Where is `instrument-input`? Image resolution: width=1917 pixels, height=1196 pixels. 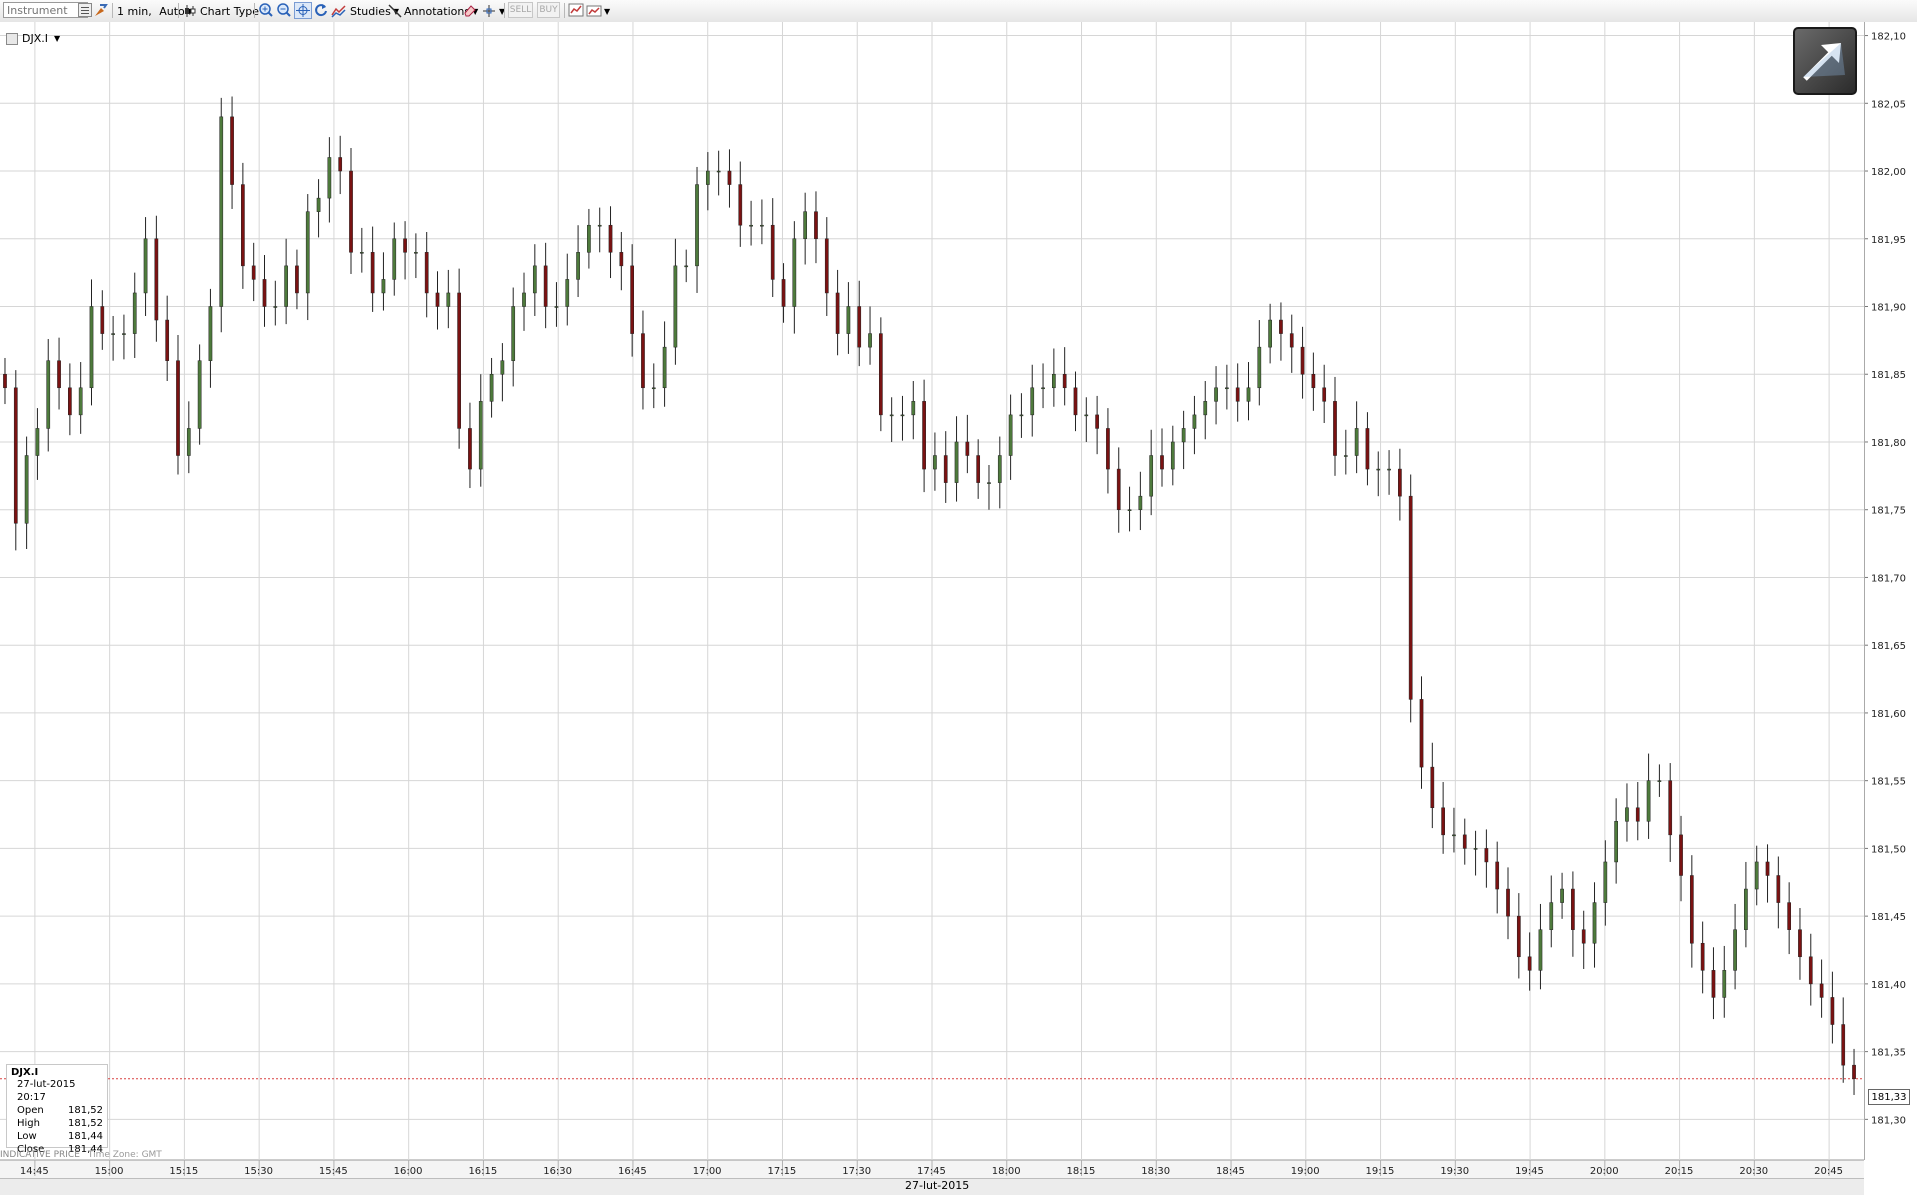
instrument-input is located at coordinates (45, 10).